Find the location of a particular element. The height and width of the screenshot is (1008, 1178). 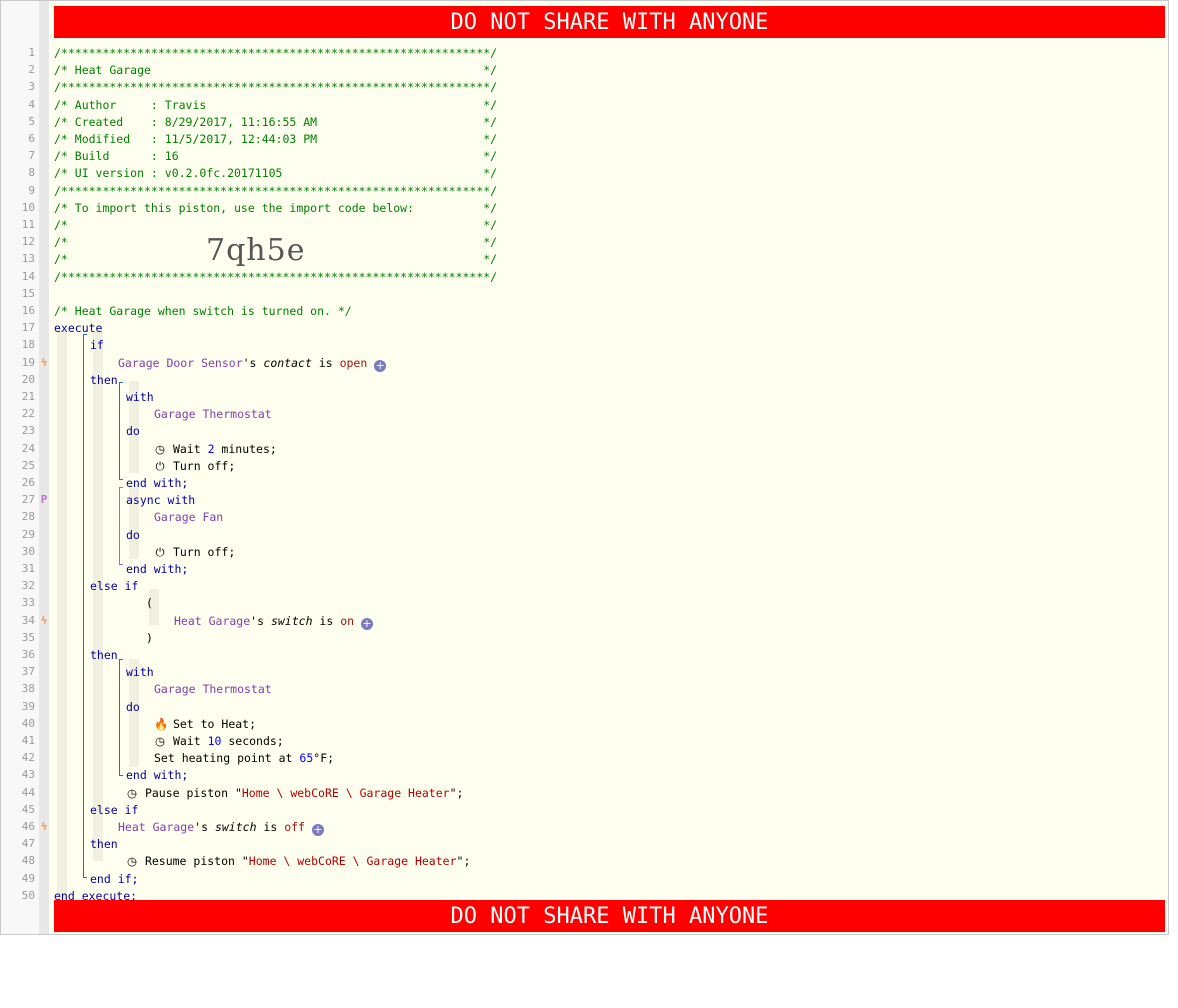

line-number: 41 is located at coordinates (28, 740).